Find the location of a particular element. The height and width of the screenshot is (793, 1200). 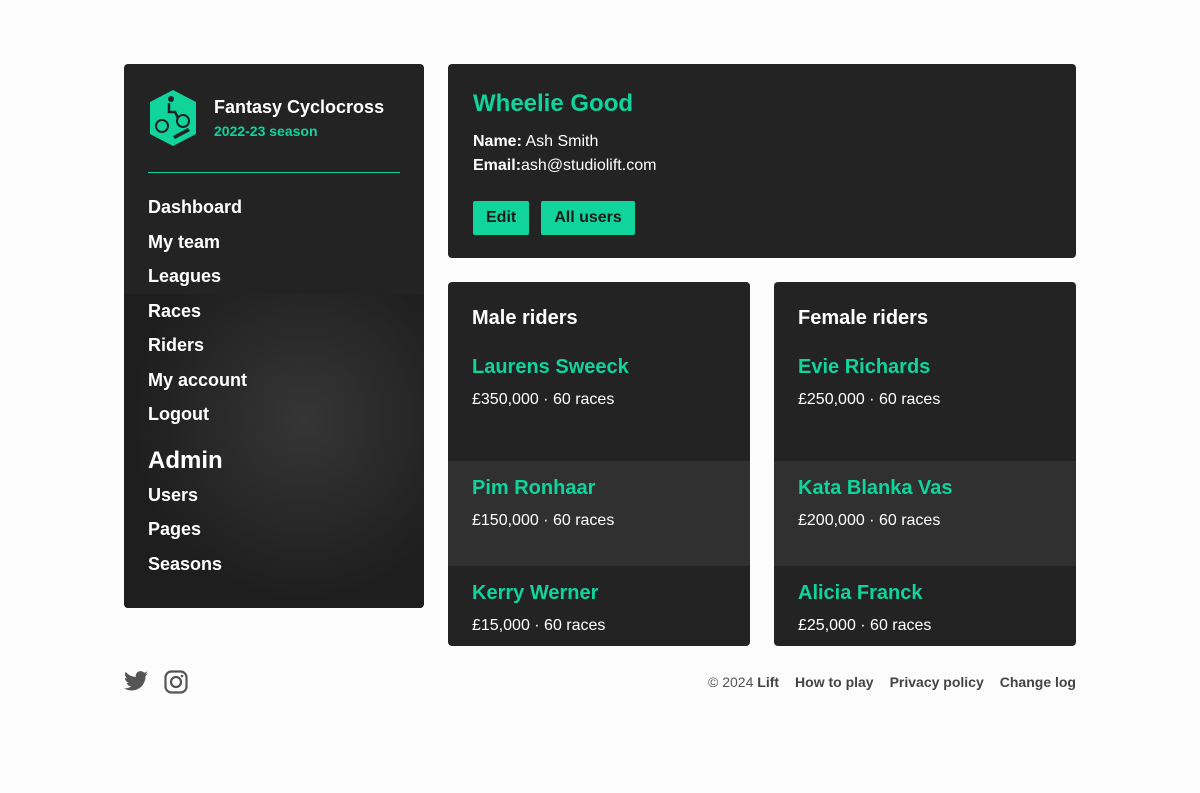

copyright: © 2024 Lift is located at coordinates (743, 682).